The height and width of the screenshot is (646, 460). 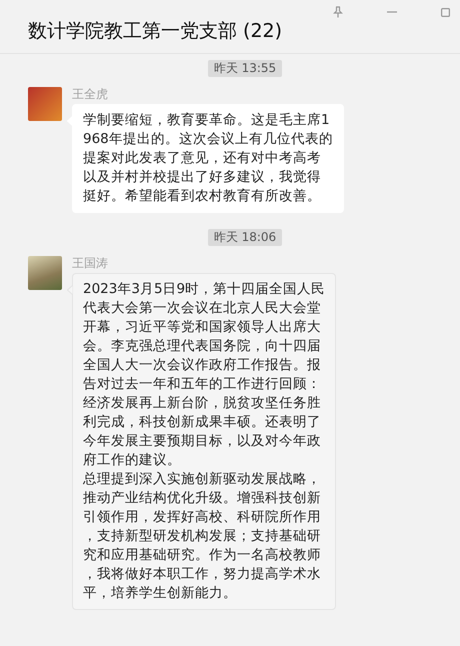 I want to click on pin-icon, so click(x=338, y=12).